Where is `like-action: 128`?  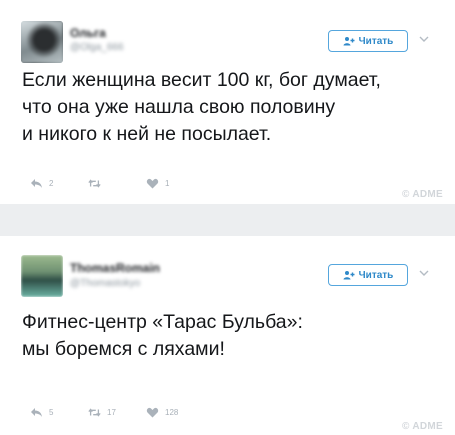
like-action: 128 is located at coordinates (162, 412).